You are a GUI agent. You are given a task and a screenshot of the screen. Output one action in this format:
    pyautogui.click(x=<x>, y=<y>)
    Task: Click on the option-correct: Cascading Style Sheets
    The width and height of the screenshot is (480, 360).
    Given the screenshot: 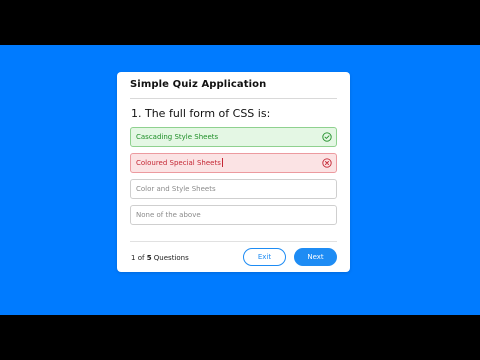 What is the action you would take?
    pyautogui.click(x=233, y=137)
    